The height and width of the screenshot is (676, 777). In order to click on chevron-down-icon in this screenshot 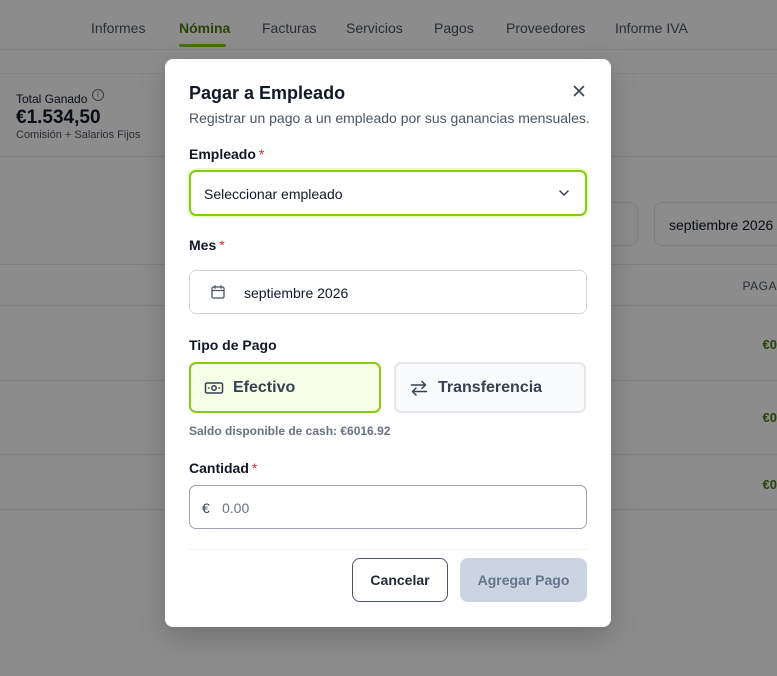, I will do `click(564, 193)`.